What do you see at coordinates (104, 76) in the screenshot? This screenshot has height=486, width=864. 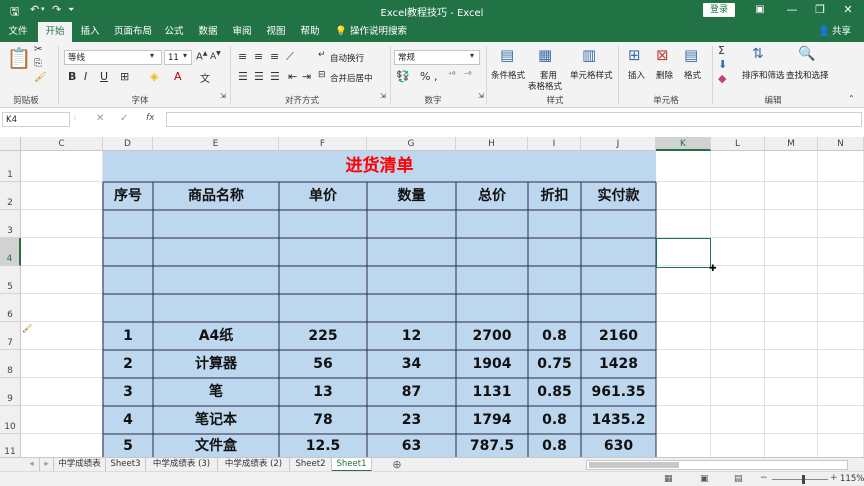 I see `underline-icon: U` at bounding box center [104, 76].